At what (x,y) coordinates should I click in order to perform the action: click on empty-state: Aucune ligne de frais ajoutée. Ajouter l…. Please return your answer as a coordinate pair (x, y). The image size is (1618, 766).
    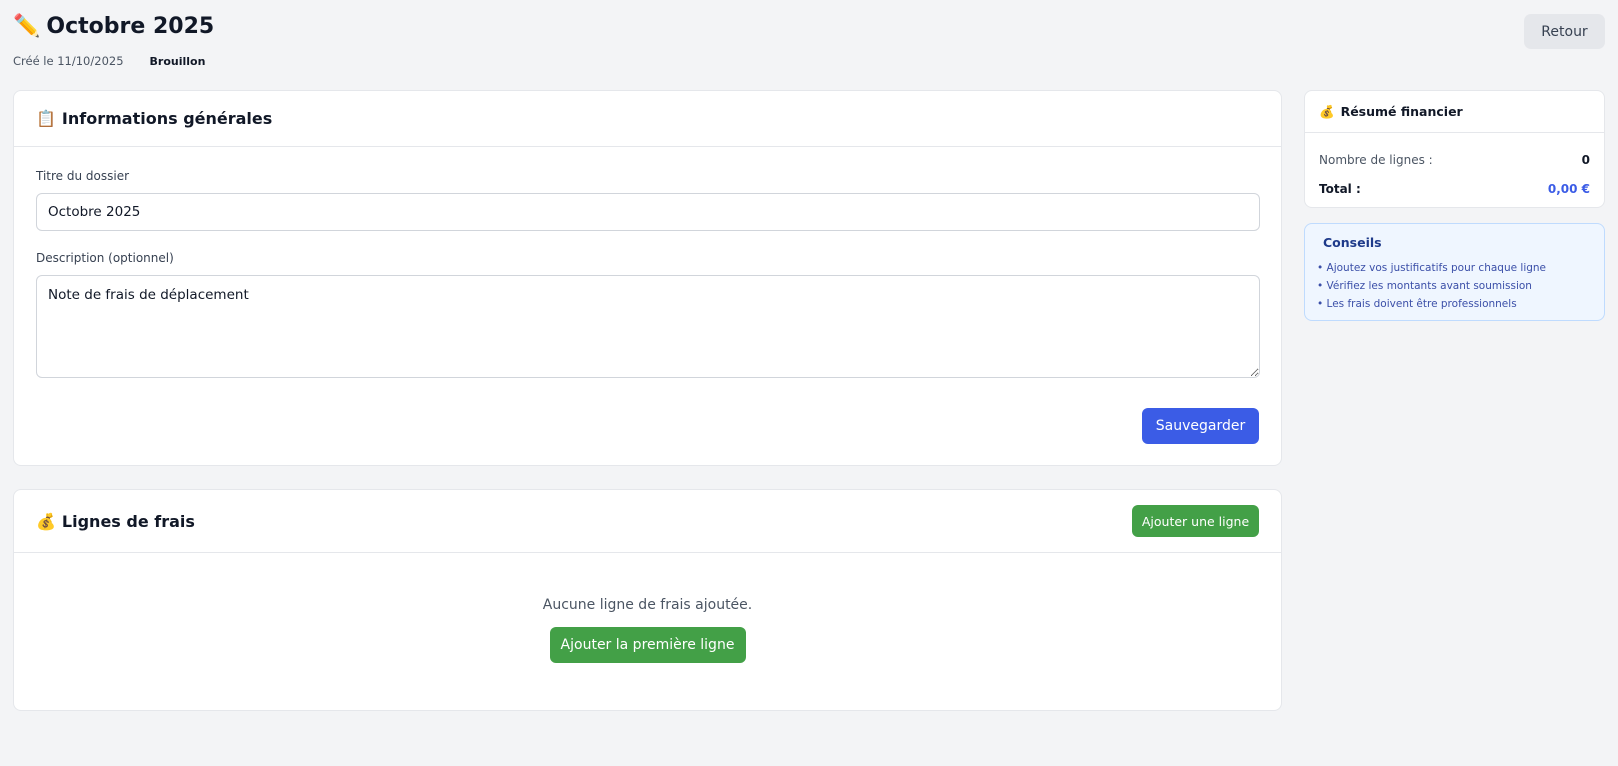
    Looking at the image, I should click on (647, 608).